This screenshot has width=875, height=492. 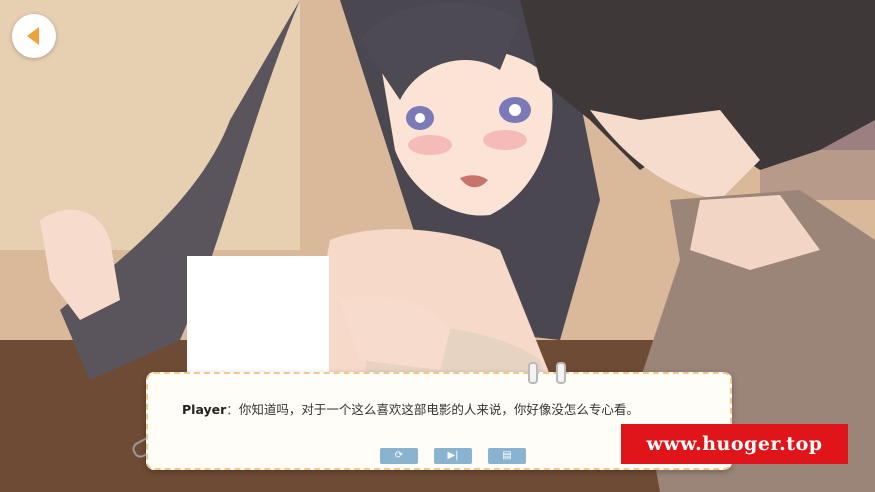 I want to click on arrow-left-icon, so click(x=33, y=36).